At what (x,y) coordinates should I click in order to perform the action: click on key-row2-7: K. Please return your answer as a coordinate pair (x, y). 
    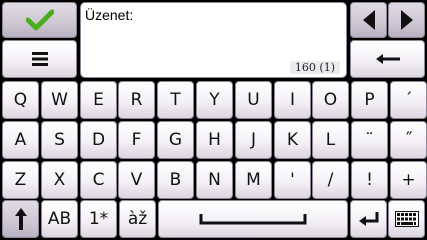
    Looking at the image, I should click on (292, 140).